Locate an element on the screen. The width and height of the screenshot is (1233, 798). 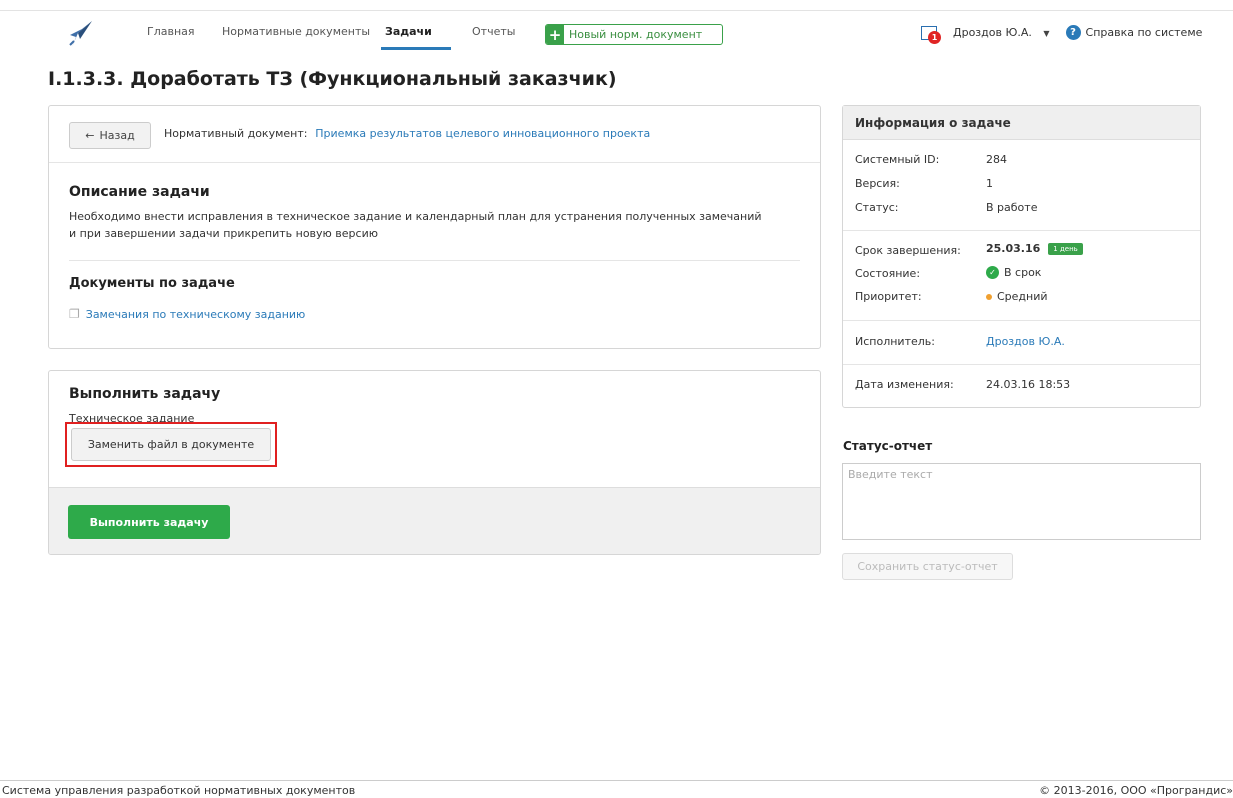
priority-value: Средний is located at coordinates (1017, 296).